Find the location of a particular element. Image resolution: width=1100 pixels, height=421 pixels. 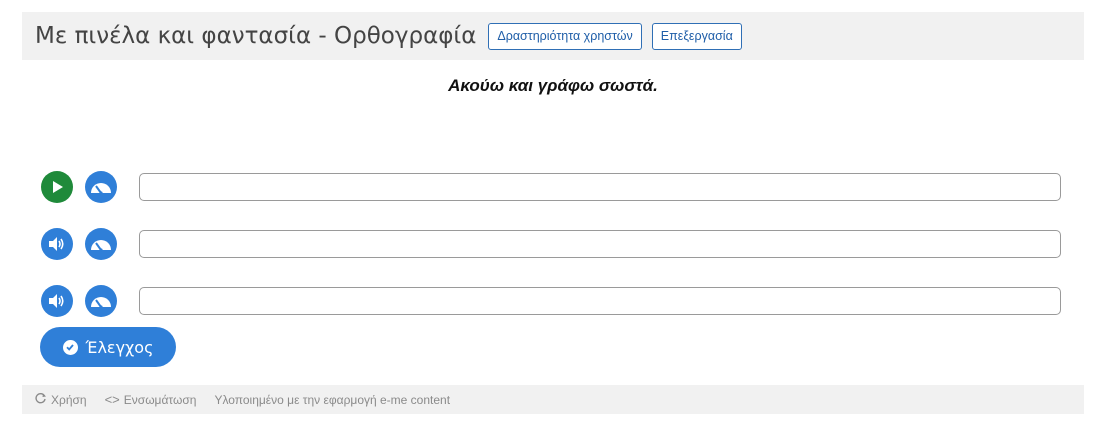

credit-text: Υλοποιημένο με την εφαρμογή e-me content is located at coordinates (332, 399).